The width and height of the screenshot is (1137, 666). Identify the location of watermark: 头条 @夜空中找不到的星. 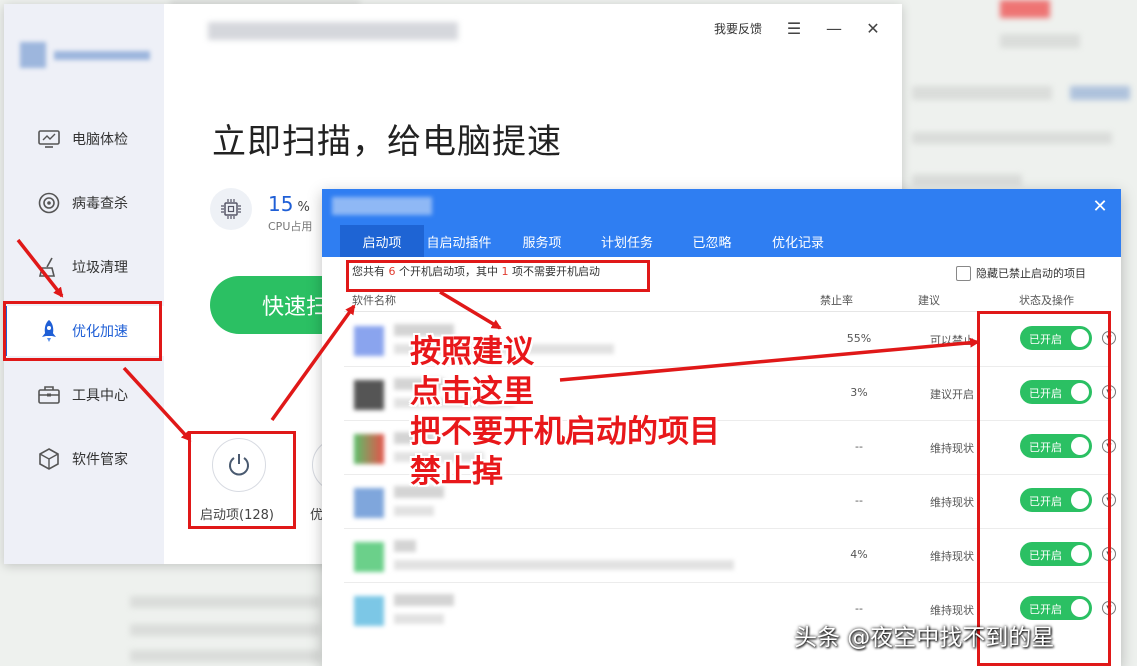
(924, 638).